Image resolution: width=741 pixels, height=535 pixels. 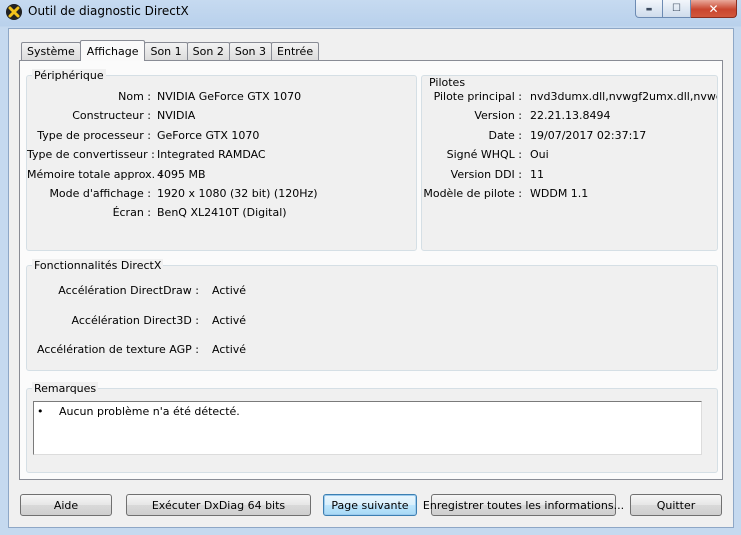 I want to click on run-64bit-dxdiag-button: Exécuter DxDiag 64 bits, so click(x=218, y=505).